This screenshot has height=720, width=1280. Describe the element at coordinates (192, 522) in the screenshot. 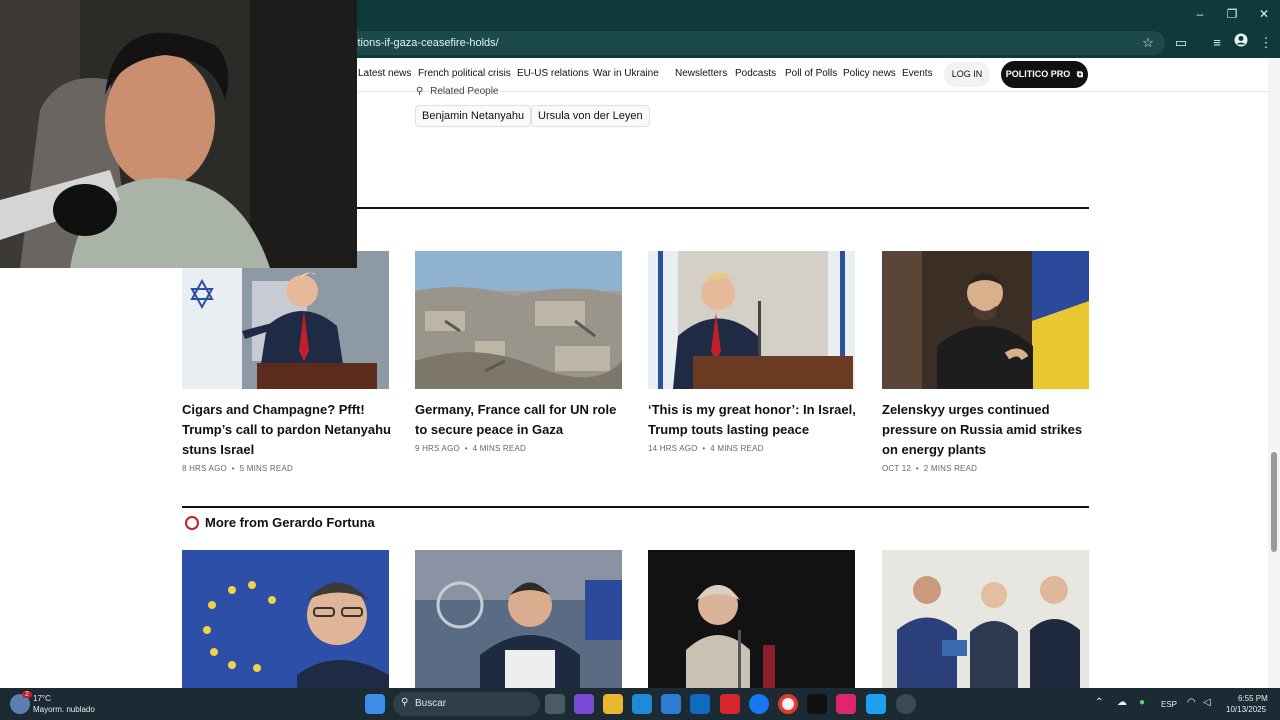

I see `circle-icon` at that location.